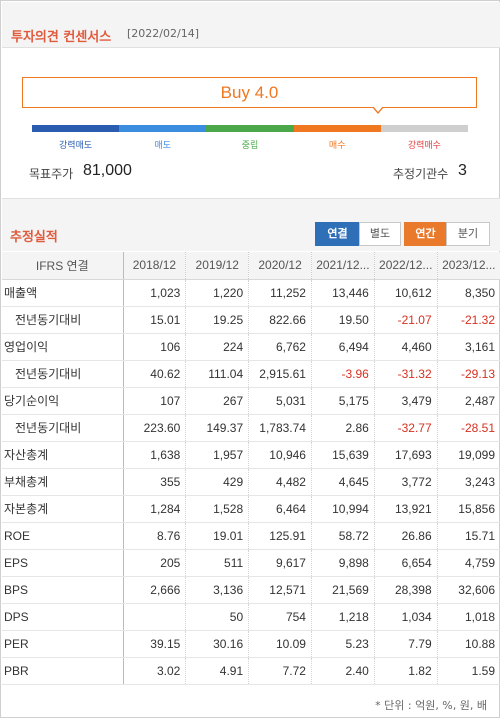 Image resolution: width=500 pixels, height=718 pixels. I want to click on table-cell: 15,856, so click(468, 509).